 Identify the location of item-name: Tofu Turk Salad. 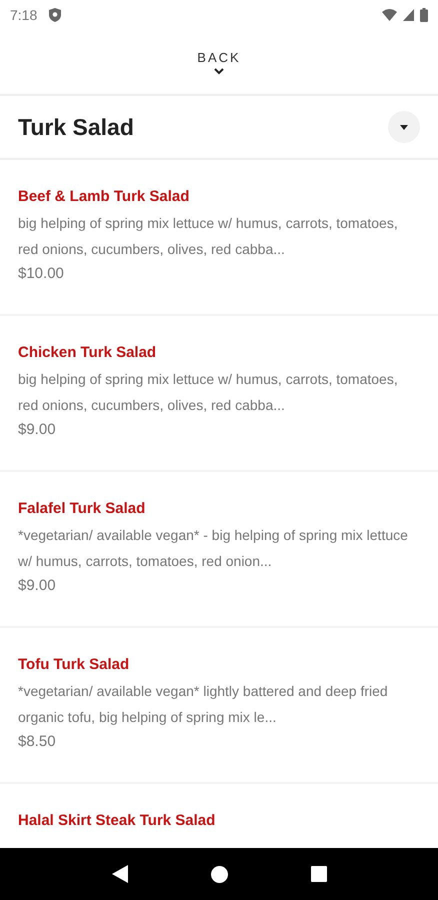
(74, 664).